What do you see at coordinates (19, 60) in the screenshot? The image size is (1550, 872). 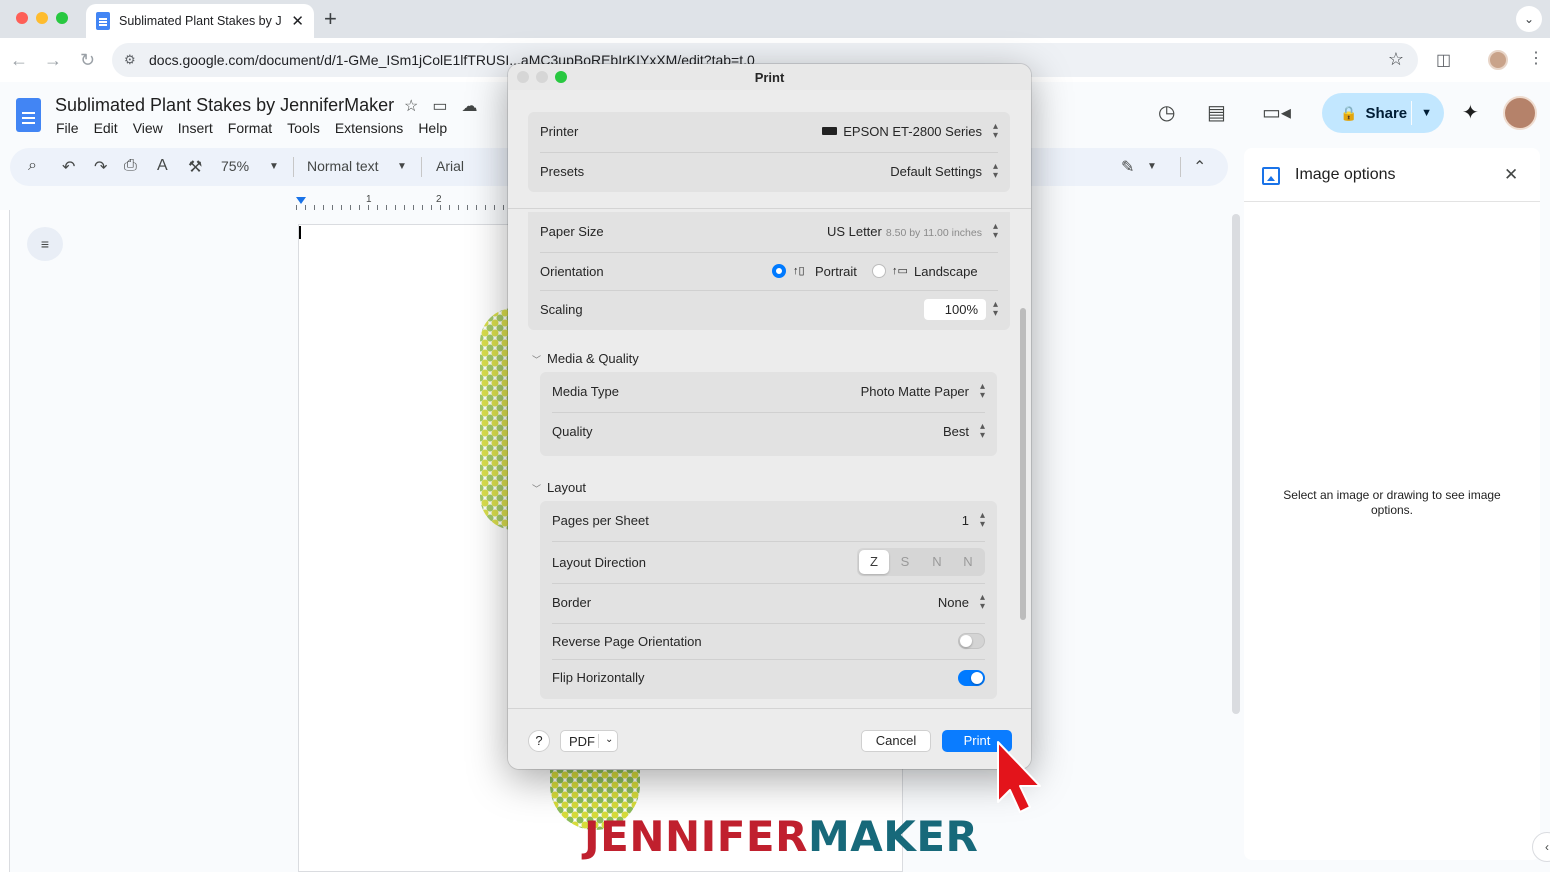 I see `back-button: ←` at bounding box center [19, 60].